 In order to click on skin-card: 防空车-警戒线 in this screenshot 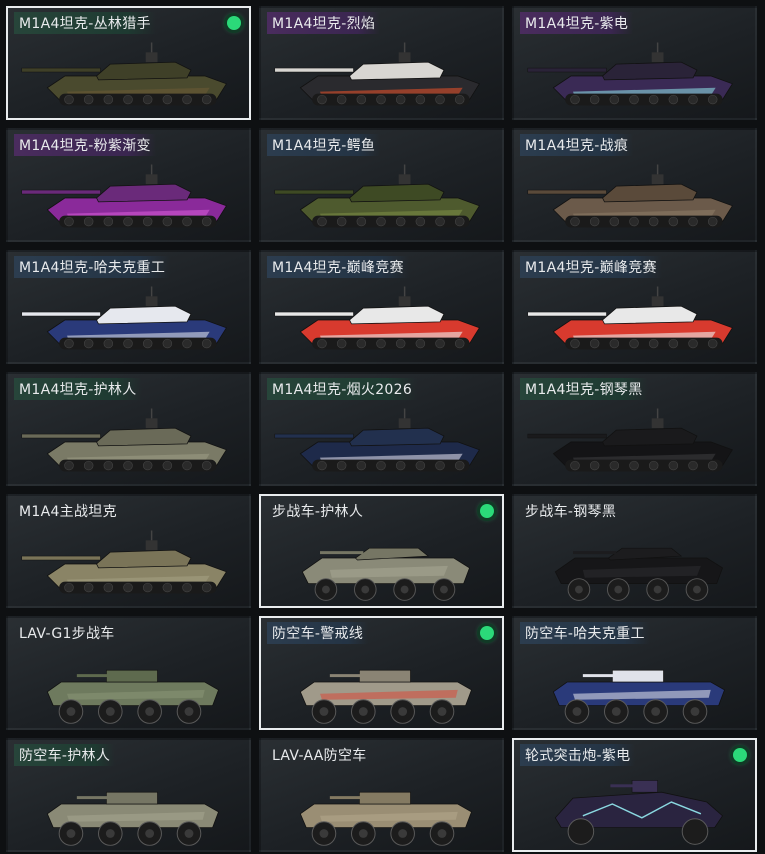, I will do `click(381, 673)`.